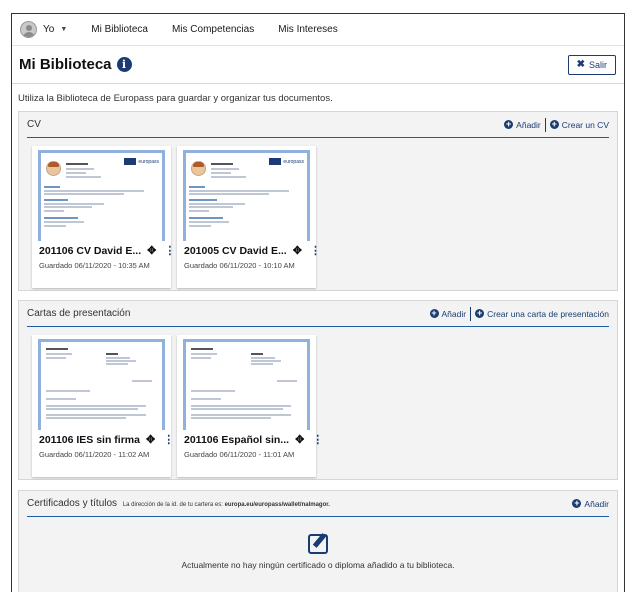 The width and height of the screenshot is (626, 592). I want to click on card-date: Guardado 06/11/2020 - 10:10 AM, so click(239, 265).